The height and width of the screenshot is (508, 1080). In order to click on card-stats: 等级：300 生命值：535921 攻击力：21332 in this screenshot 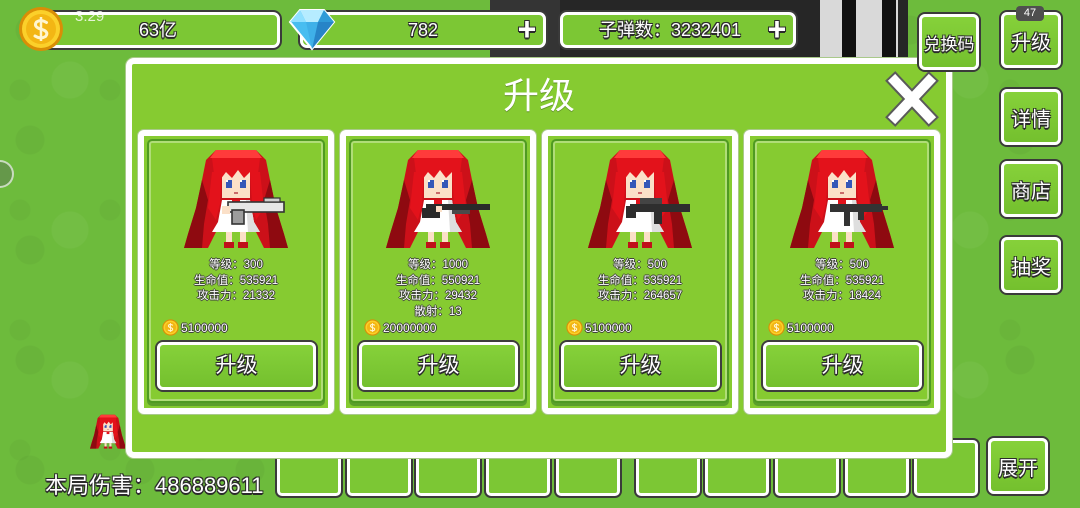, I will do `click(236, 281)`.